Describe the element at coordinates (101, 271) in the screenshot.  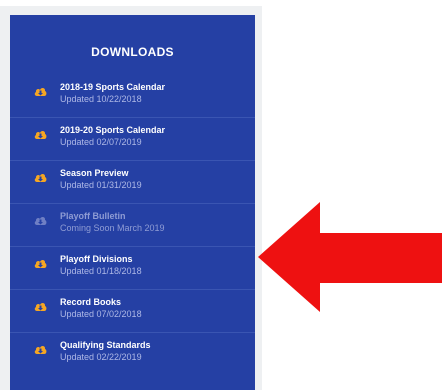
I see `download-item-status: Updated 01/18/2018` at that location.